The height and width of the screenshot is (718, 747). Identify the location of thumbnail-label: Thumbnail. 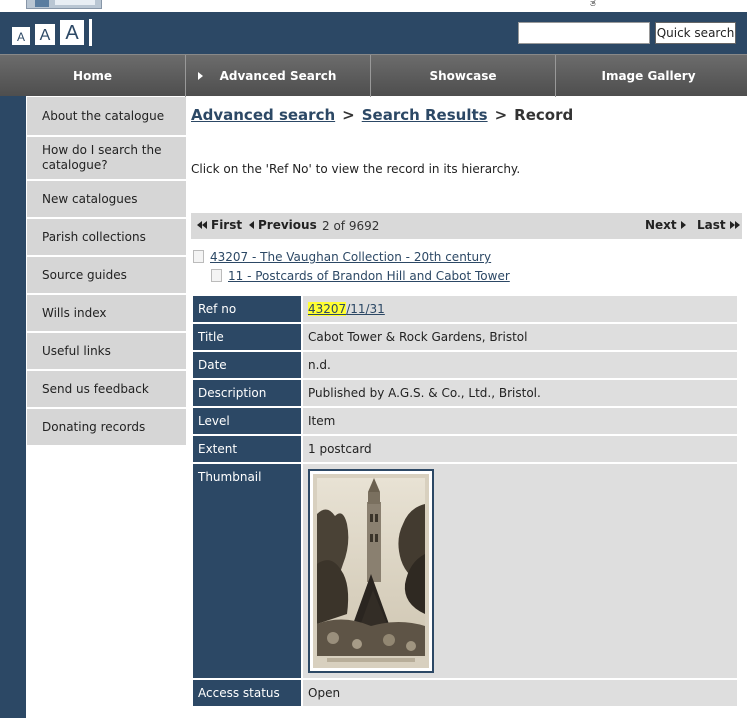
(247, 571).